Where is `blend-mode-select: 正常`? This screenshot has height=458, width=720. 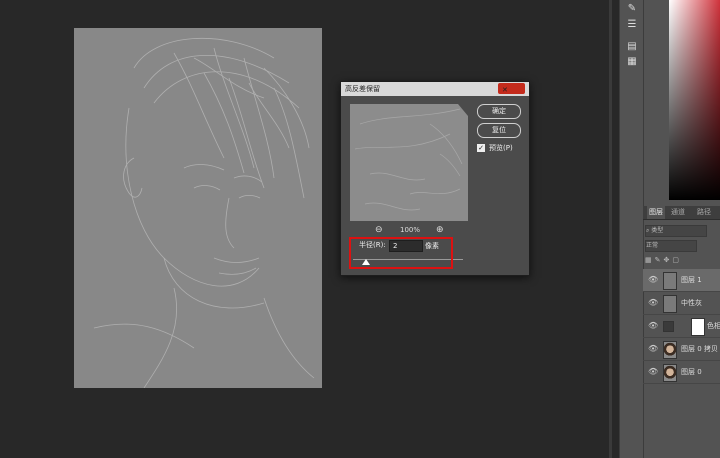
blend-mode-select: 正常 is located at coordinates (671, 246).